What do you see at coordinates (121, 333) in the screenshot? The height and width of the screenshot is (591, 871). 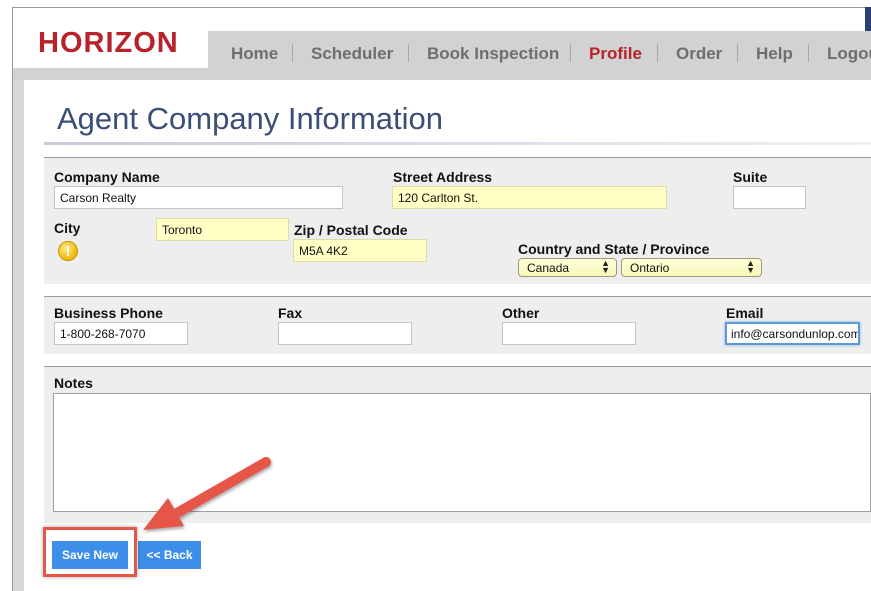 I see `business-phone-input: 1-800-268-7070` at bounding box center [121, 333].